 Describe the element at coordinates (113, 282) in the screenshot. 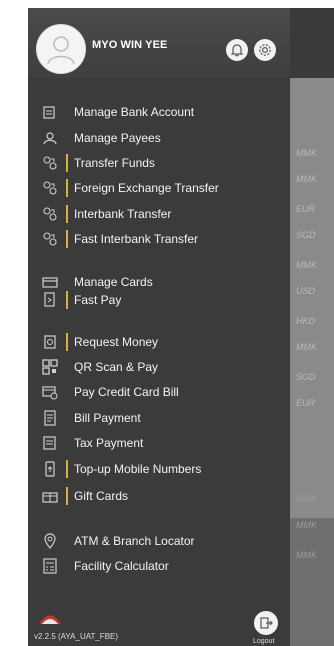

I see `menu-item-label: Manage Cards` at that location.